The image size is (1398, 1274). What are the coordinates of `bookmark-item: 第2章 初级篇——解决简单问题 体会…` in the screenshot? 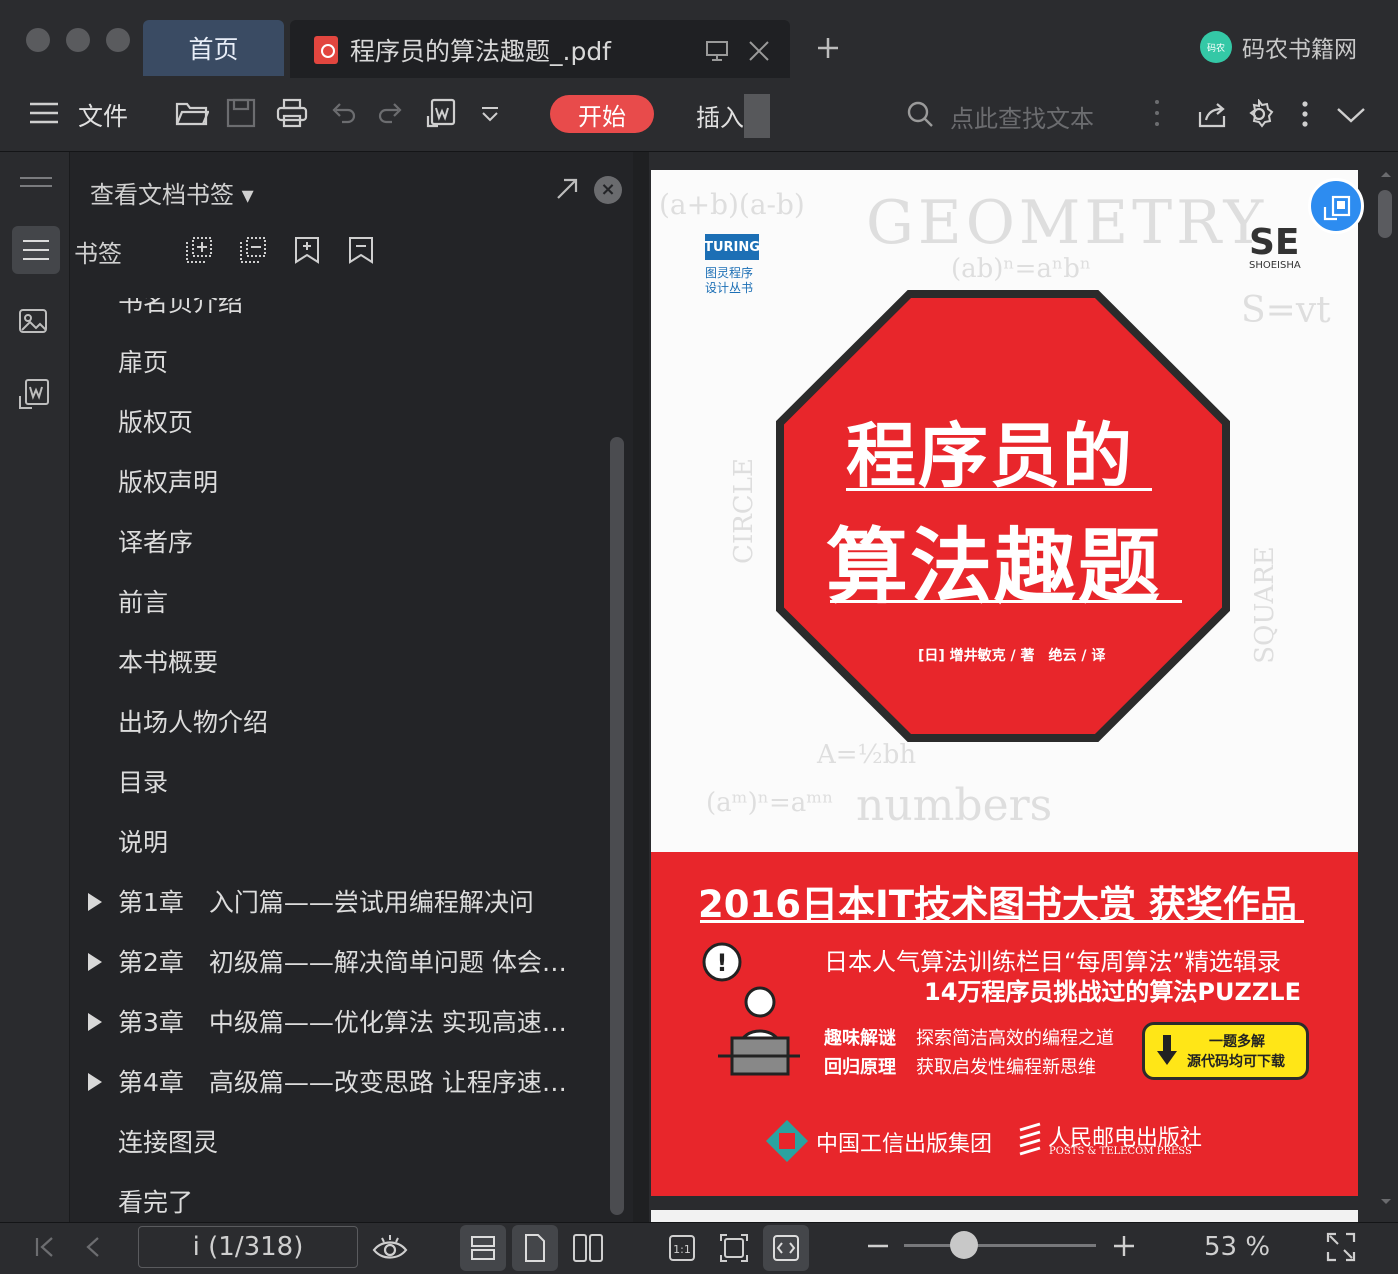 It's located at (338, 962).